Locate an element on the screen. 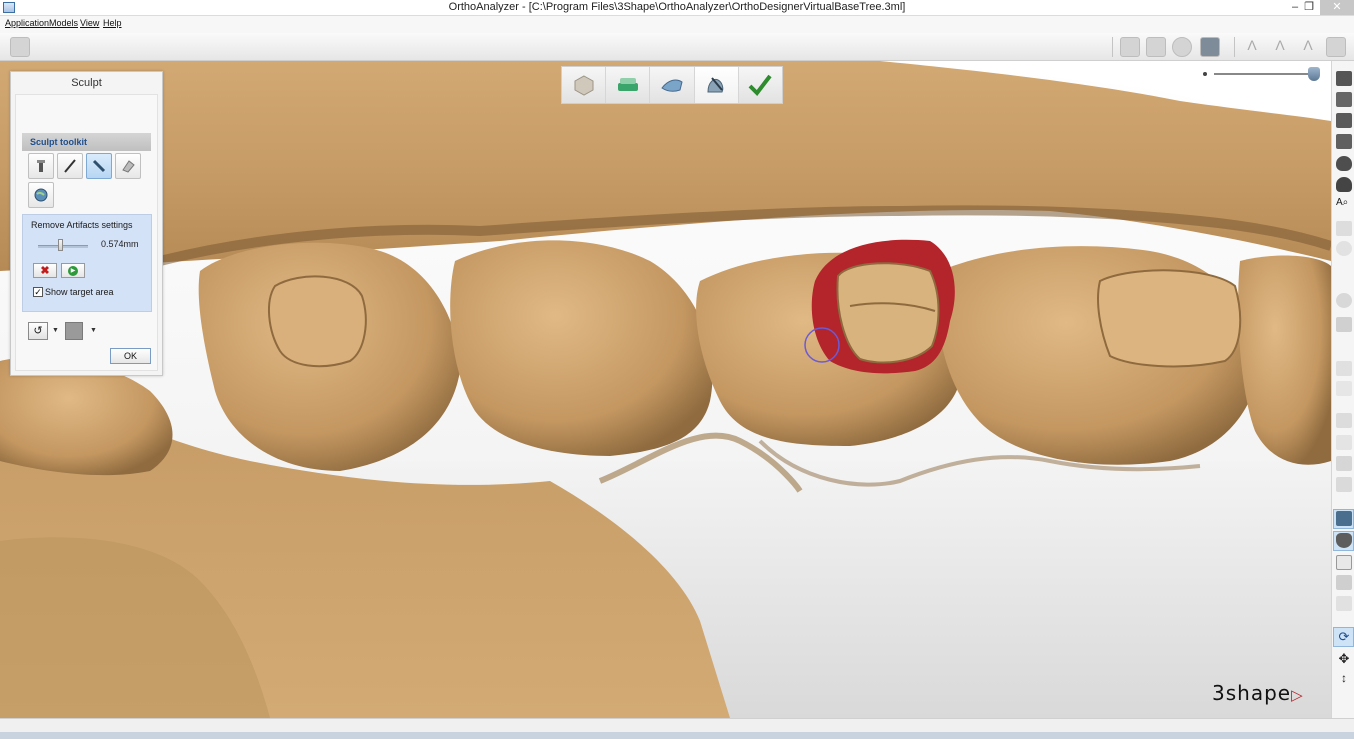 The image size is (1354, 739). apply-action-button: ▶ is located at coordinates (73, 270).